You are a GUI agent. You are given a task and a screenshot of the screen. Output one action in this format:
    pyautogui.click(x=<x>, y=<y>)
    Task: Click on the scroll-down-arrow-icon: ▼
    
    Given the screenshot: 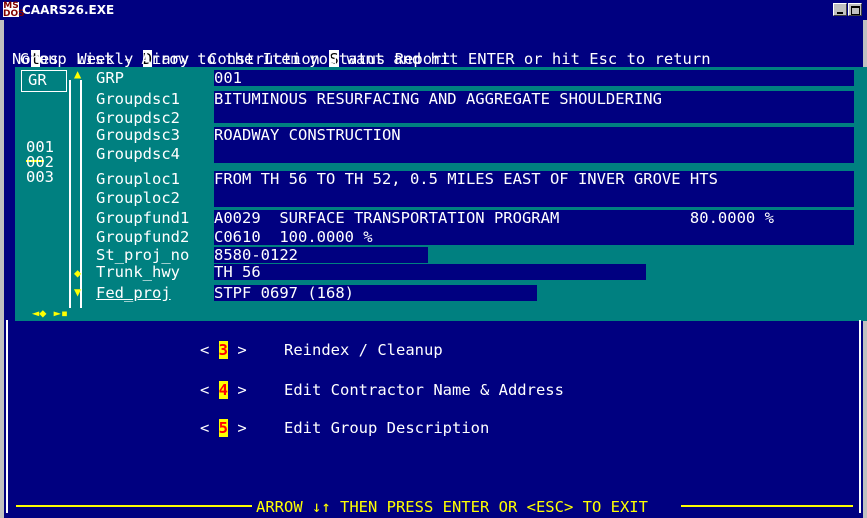 What is the action you would take?
    pyautogui.click(x=77, y=292)
    